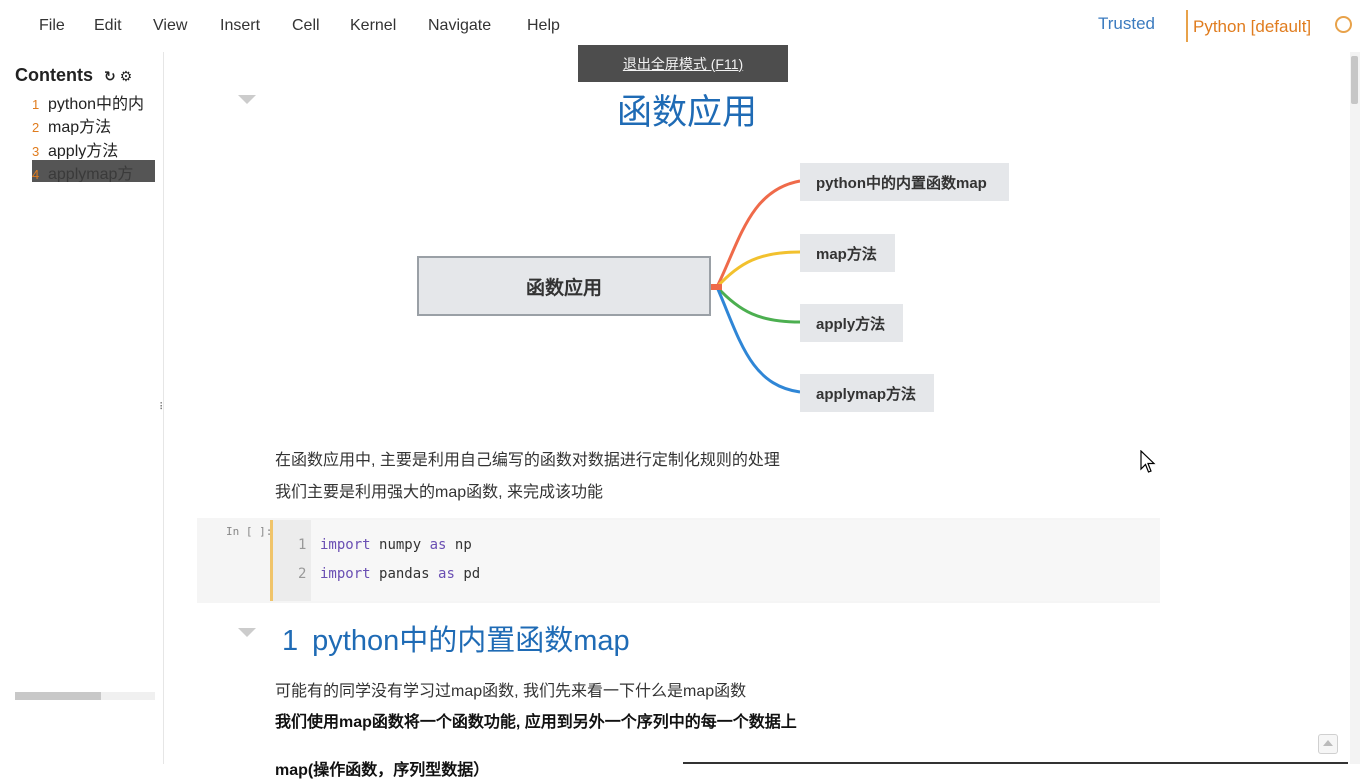 The height and width of the screenshot is (780, 1360). What do you see at coordinates (439, 492) in the screenshot?
I see `intro-text-2: 我们主要是利用强大的map函数, 来完成该功能` at bounding box center [439, 492].